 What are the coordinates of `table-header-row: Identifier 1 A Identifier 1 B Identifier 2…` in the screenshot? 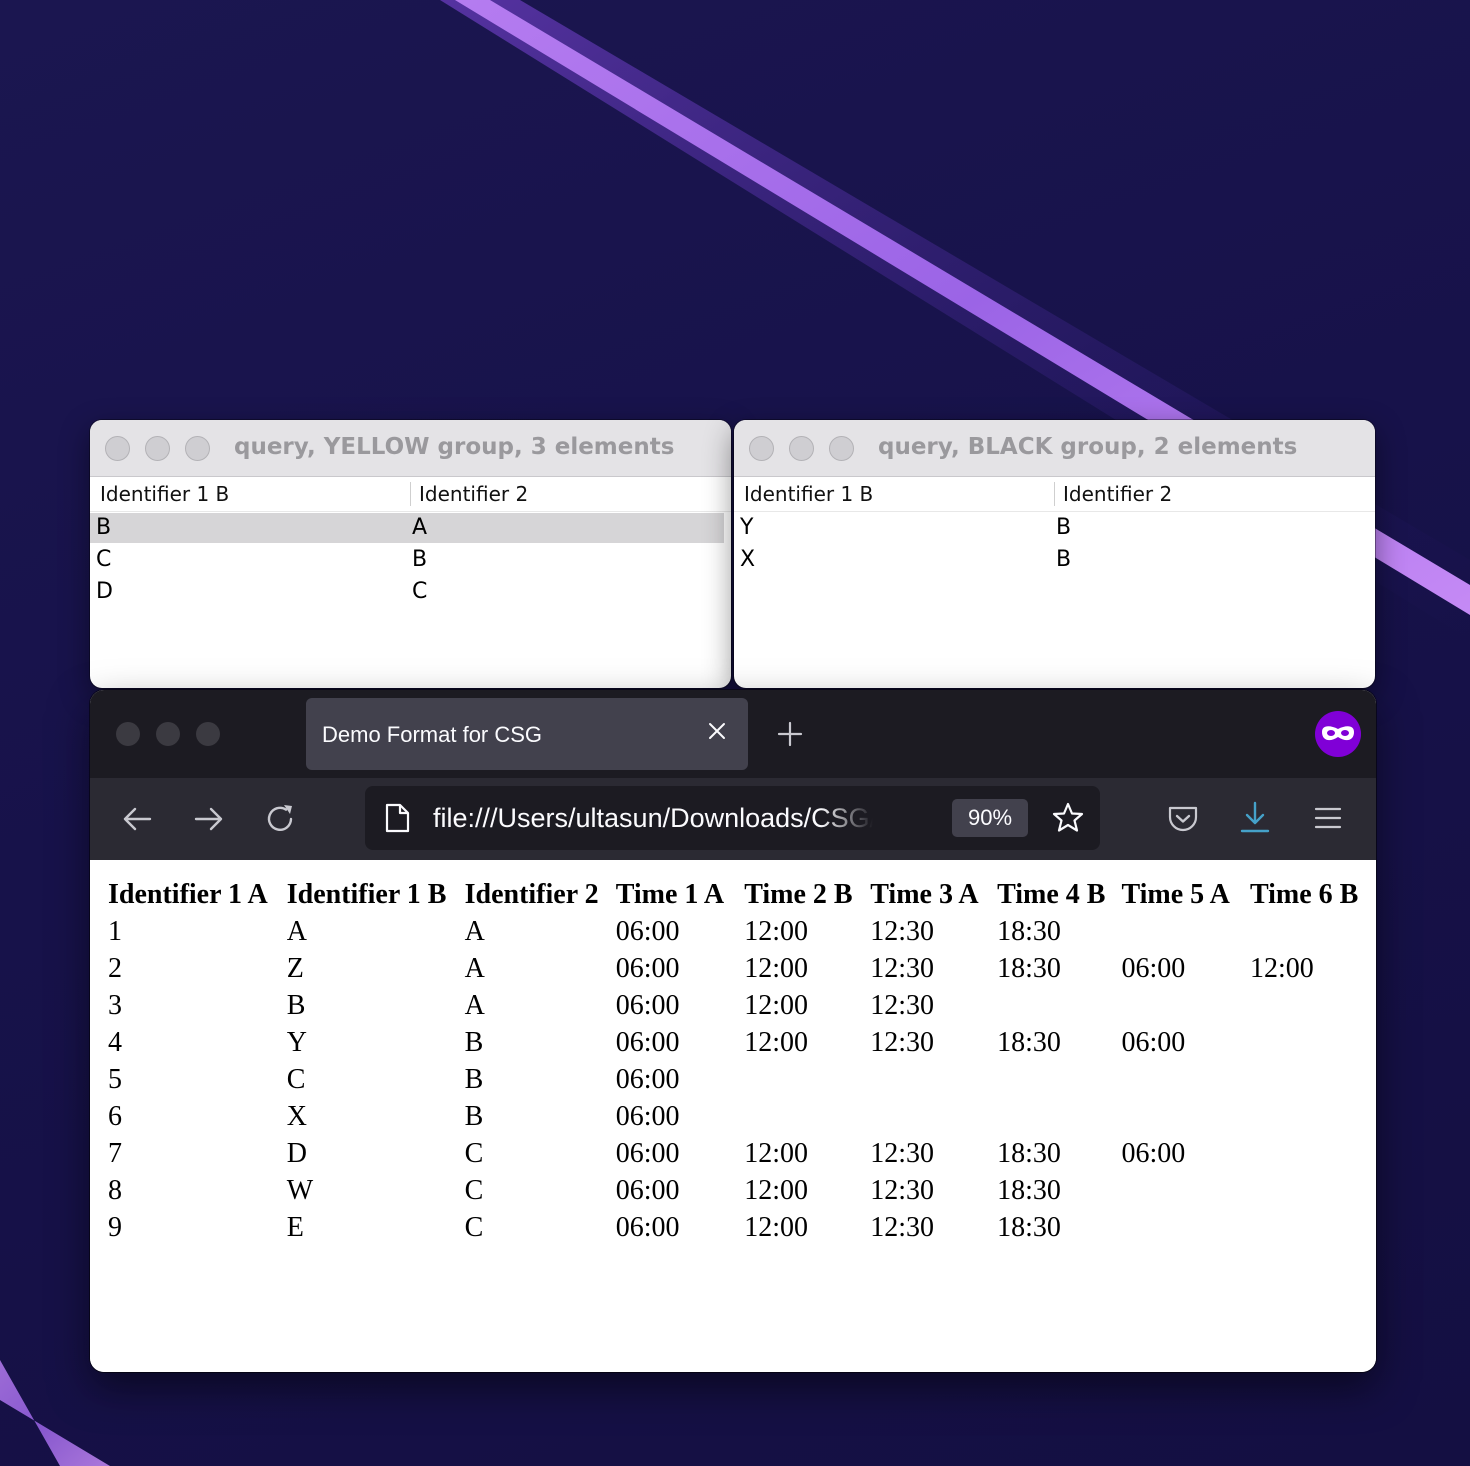 It's located at (742, 894).